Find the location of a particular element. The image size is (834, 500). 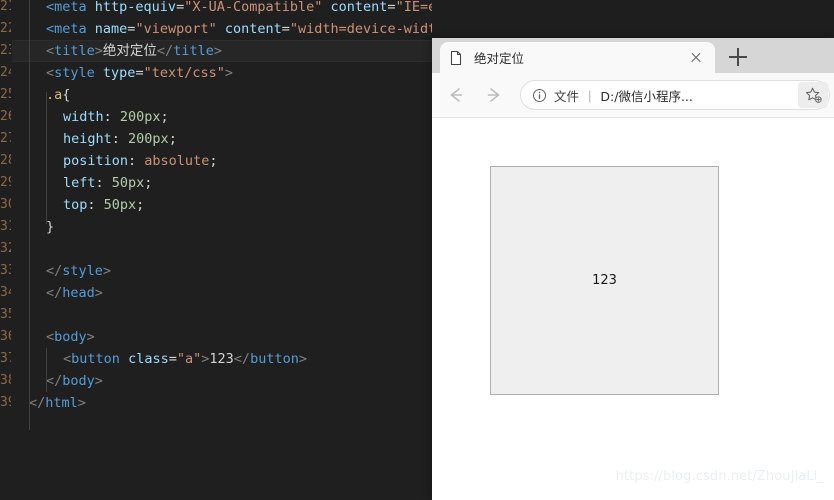

line-number: 34 is located at coordinates (5, 292).